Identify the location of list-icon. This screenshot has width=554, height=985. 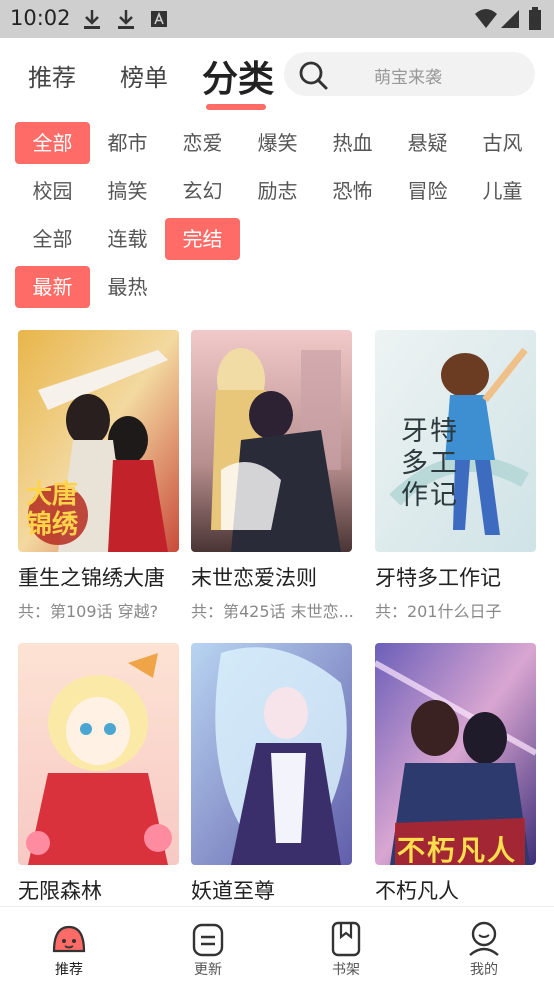
(208, 940).